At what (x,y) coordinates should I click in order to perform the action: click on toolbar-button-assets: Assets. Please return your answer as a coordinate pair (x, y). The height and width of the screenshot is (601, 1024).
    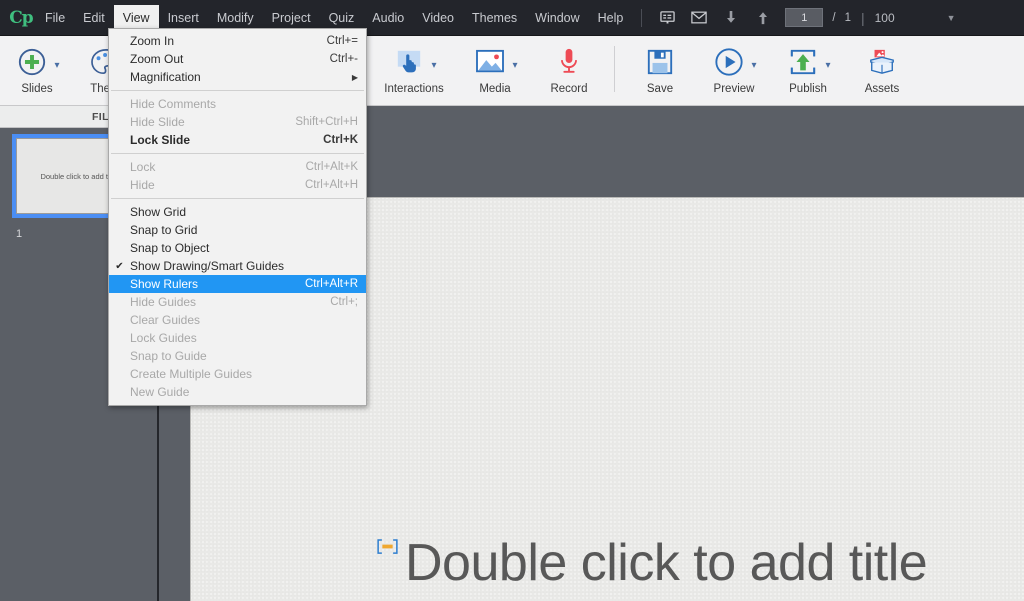
    Looking at the image, I should click on (882, 70).